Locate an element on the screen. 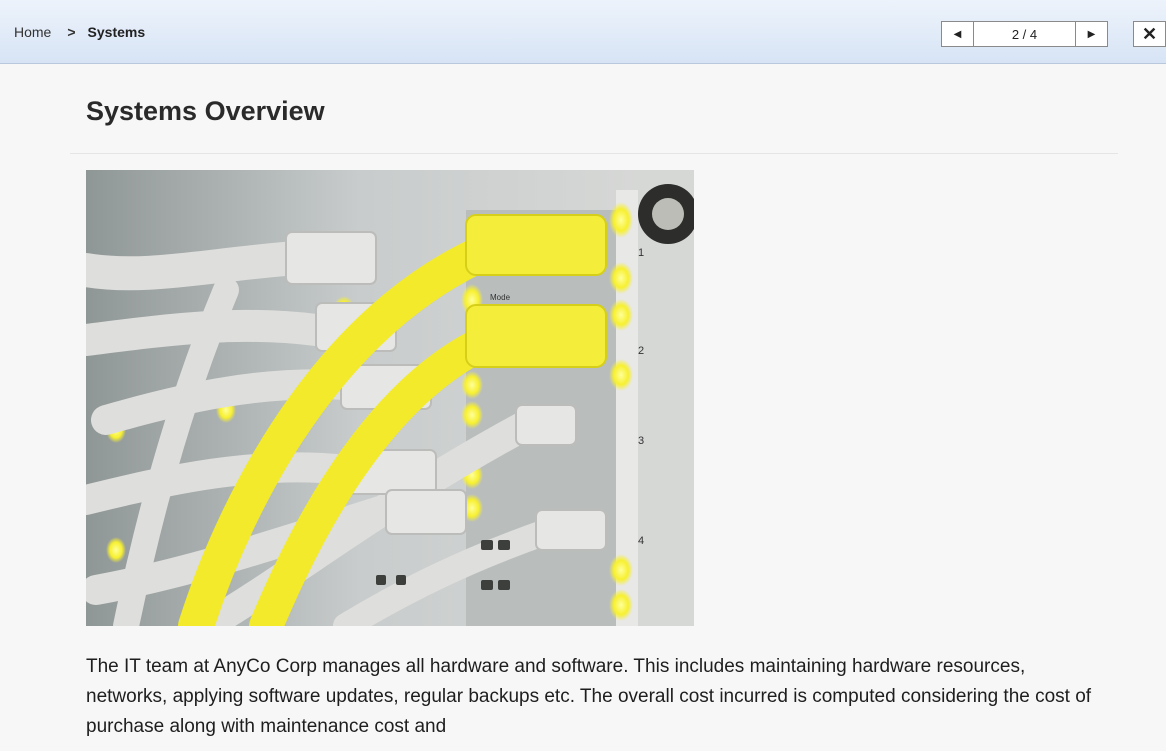 The height and width of the screenshot is (751, 1166). title-divider is located at coordinates (594, 153).